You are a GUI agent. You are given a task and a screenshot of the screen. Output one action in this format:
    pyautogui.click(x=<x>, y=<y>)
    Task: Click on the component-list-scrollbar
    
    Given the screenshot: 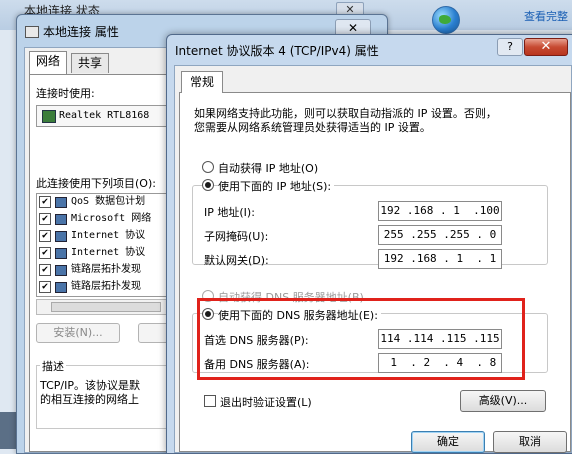 What is the action you would take?
    pyautogui.click(x=106, y=307)
    